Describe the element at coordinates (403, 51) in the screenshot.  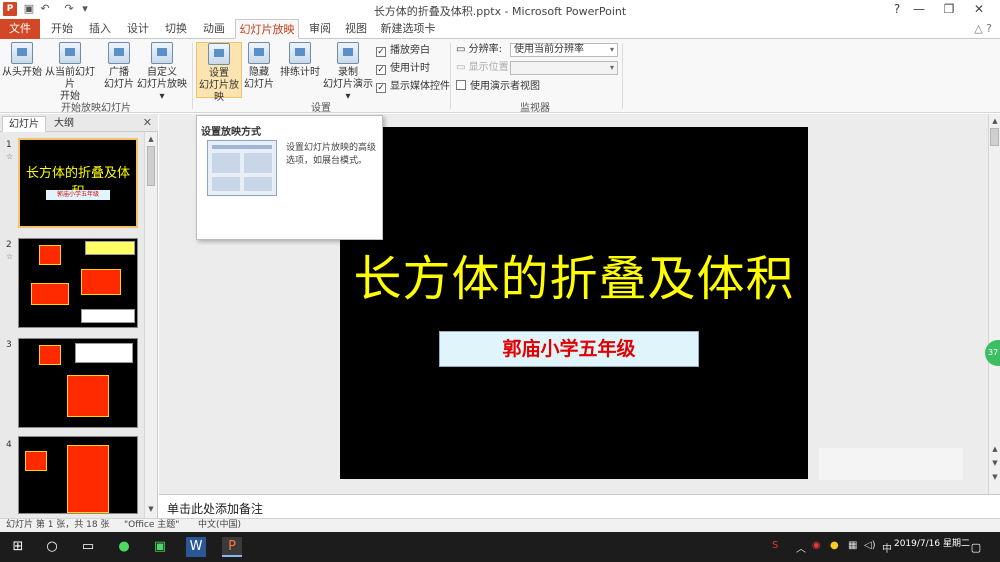
I see `play-narrations-checkbox: ✓ 播放旁白` at that location.